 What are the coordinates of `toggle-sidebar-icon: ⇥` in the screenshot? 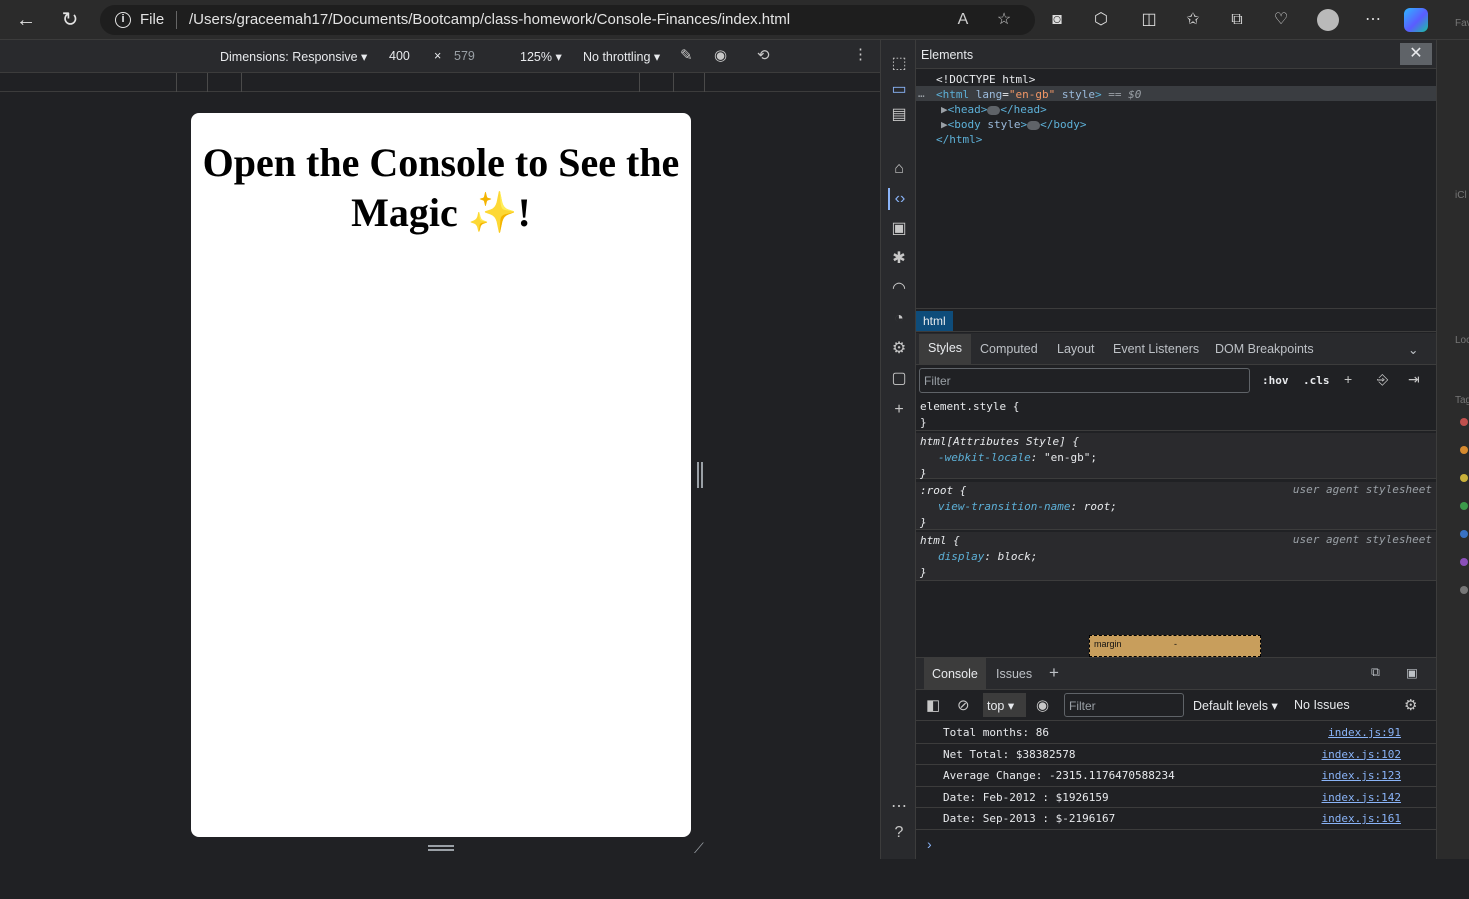 It's located at (1414, 379).